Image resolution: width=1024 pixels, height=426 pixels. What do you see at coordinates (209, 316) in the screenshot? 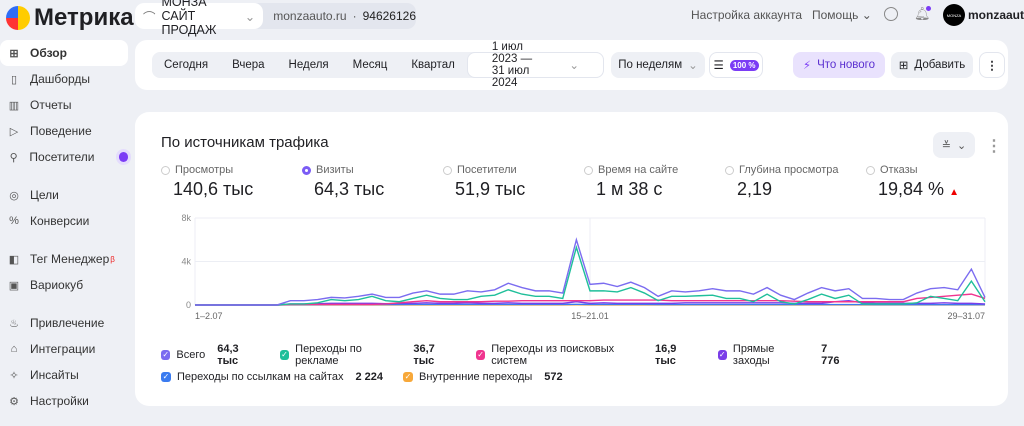
I see `x-tick-label: 1–2.07` at bounding box center [209, 316].